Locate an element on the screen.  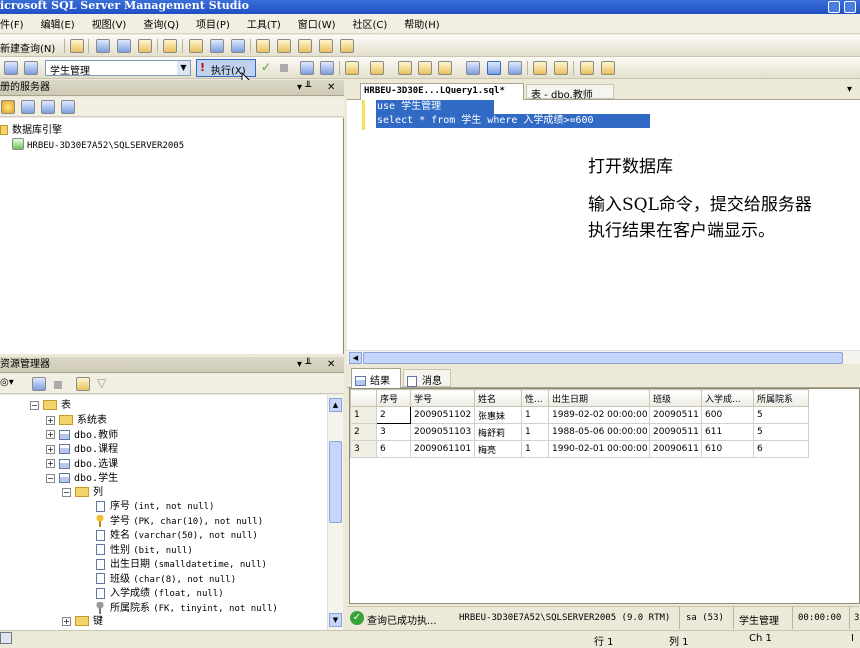
database-engine-query-icon is located at coordinates (77, 46).